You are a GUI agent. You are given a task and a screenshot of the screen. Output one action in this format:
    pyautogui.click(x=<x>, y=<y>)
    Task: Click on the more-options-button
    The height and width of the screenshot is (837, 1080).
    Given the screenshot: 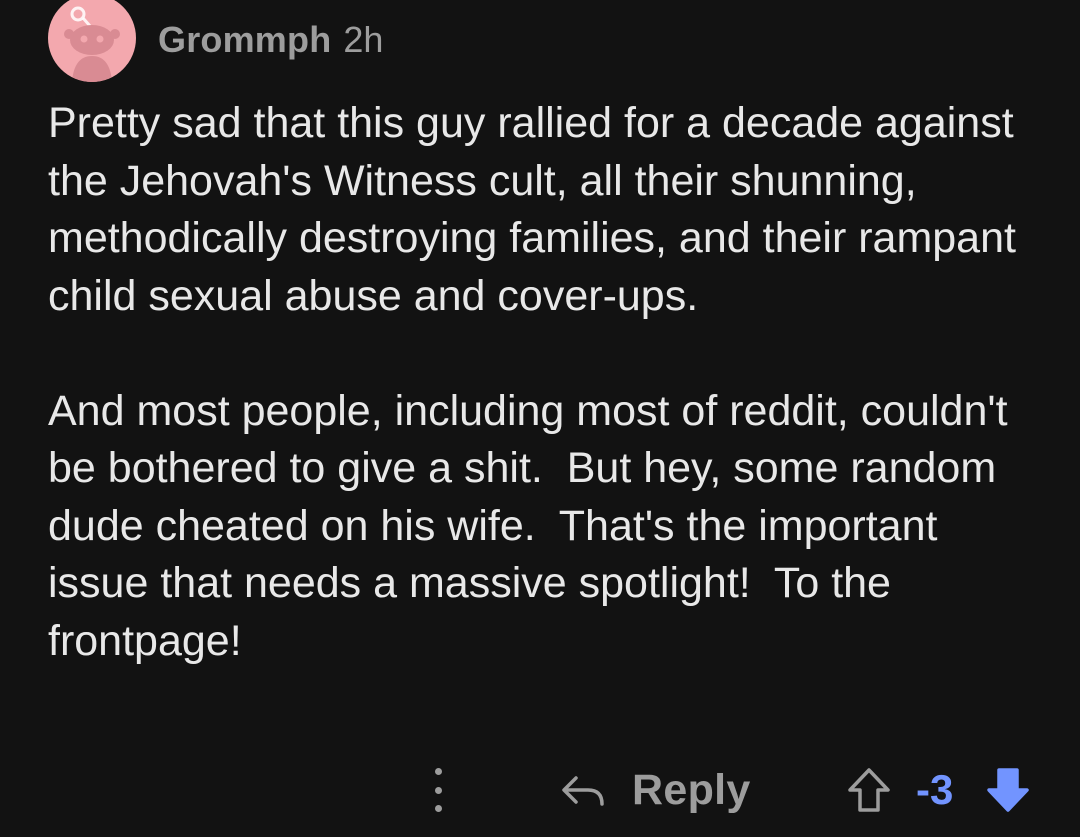 What is the action you would take?
    pyautogui.click(x=438, y=790)
    